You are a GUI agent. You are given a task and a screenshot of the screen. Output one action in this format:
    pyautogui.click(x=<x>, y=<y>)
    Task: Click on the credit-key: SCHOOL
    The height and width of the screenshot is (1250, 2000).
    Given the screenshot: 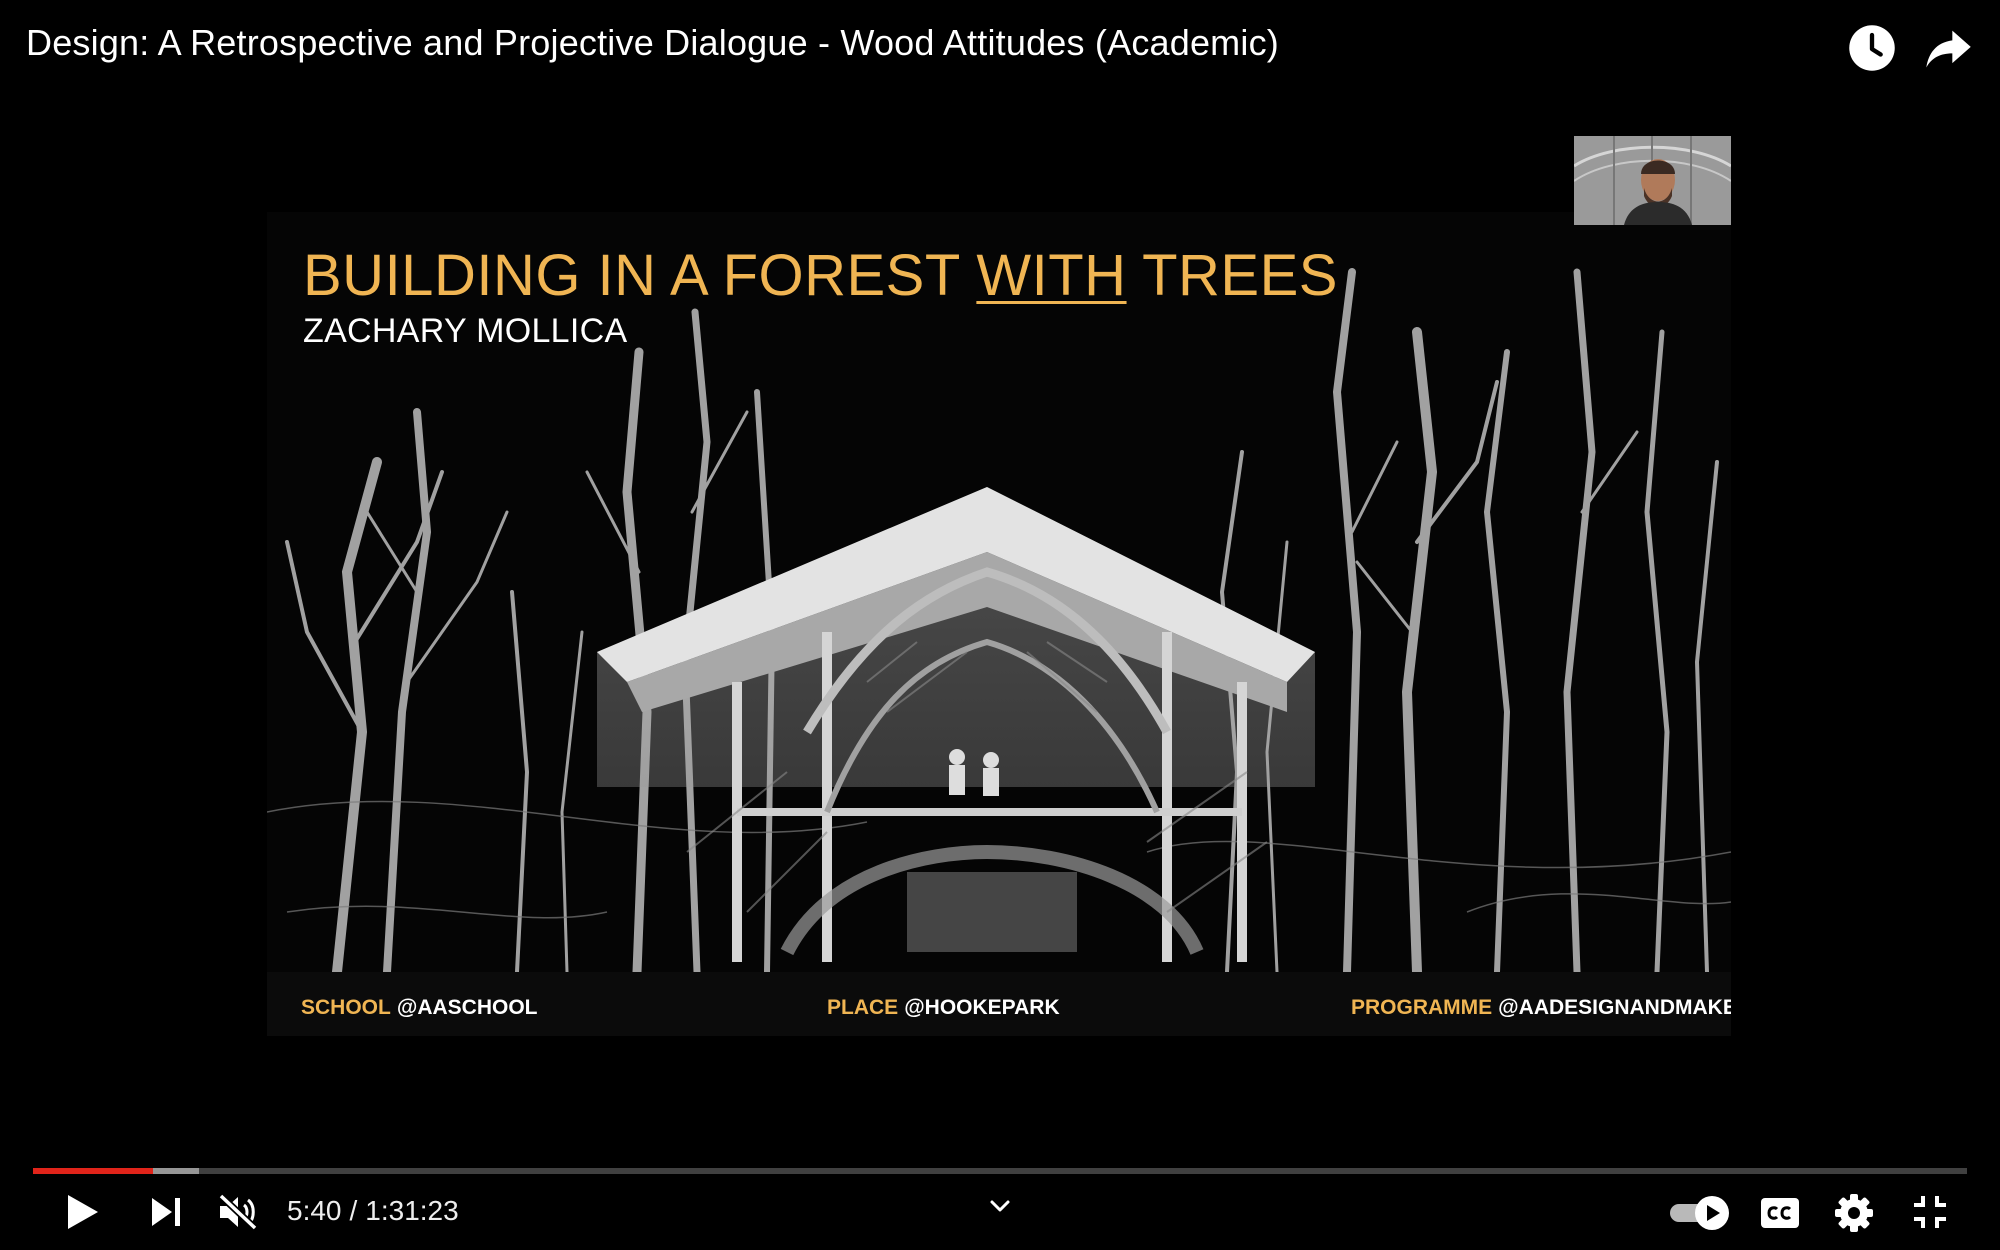 What is the action you would take?
    pyautogui.click(x=346, y=1007)
    